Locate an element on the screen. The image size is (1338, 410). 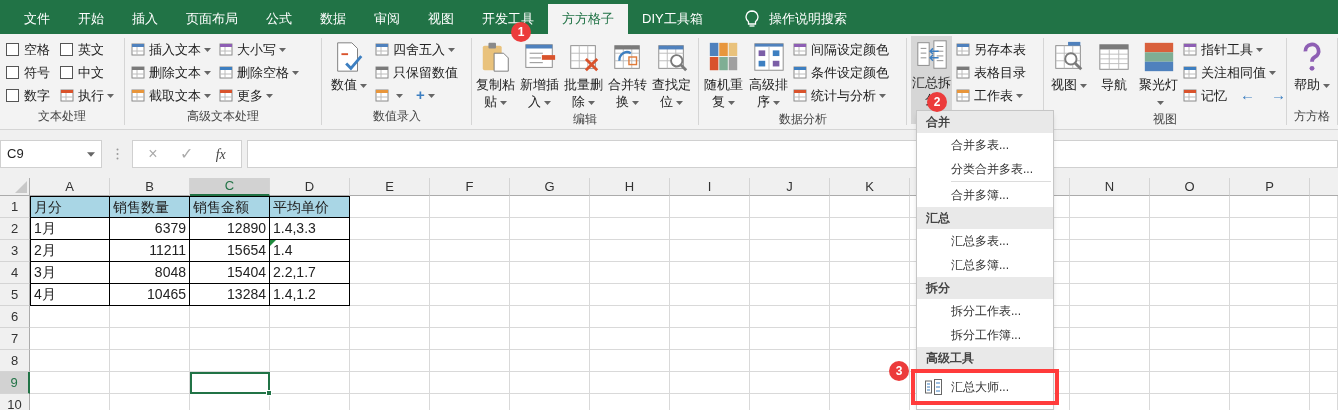
ribbon-button: 记忆 is located at coordinates (1206, 95).